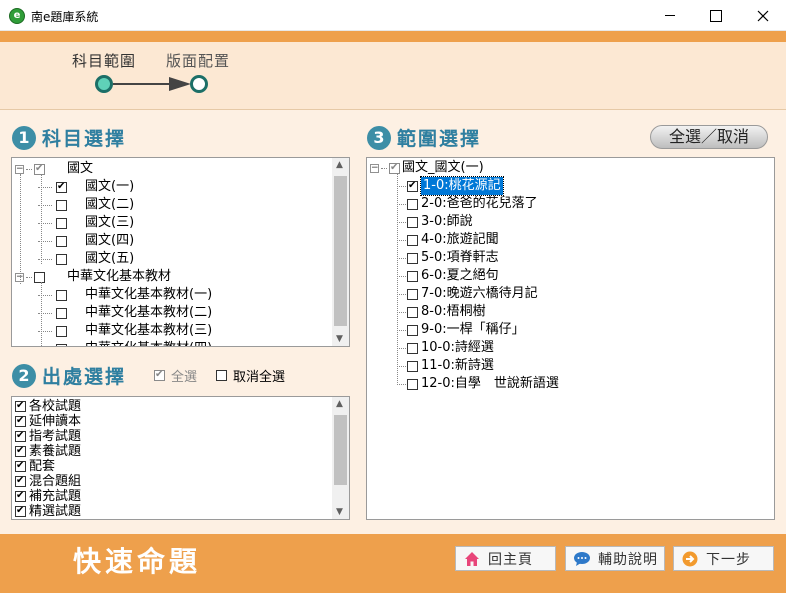  I want to click on range-list-item: 12-0:自學 世說新語選, so click(478, 384).